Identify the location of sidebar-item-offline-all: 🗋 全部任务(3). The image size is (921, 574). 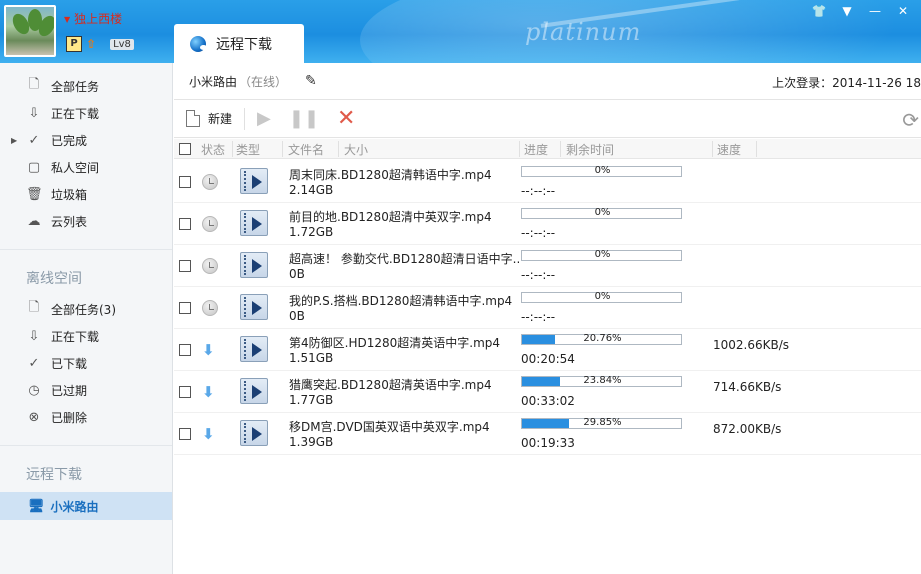
(86, 309).